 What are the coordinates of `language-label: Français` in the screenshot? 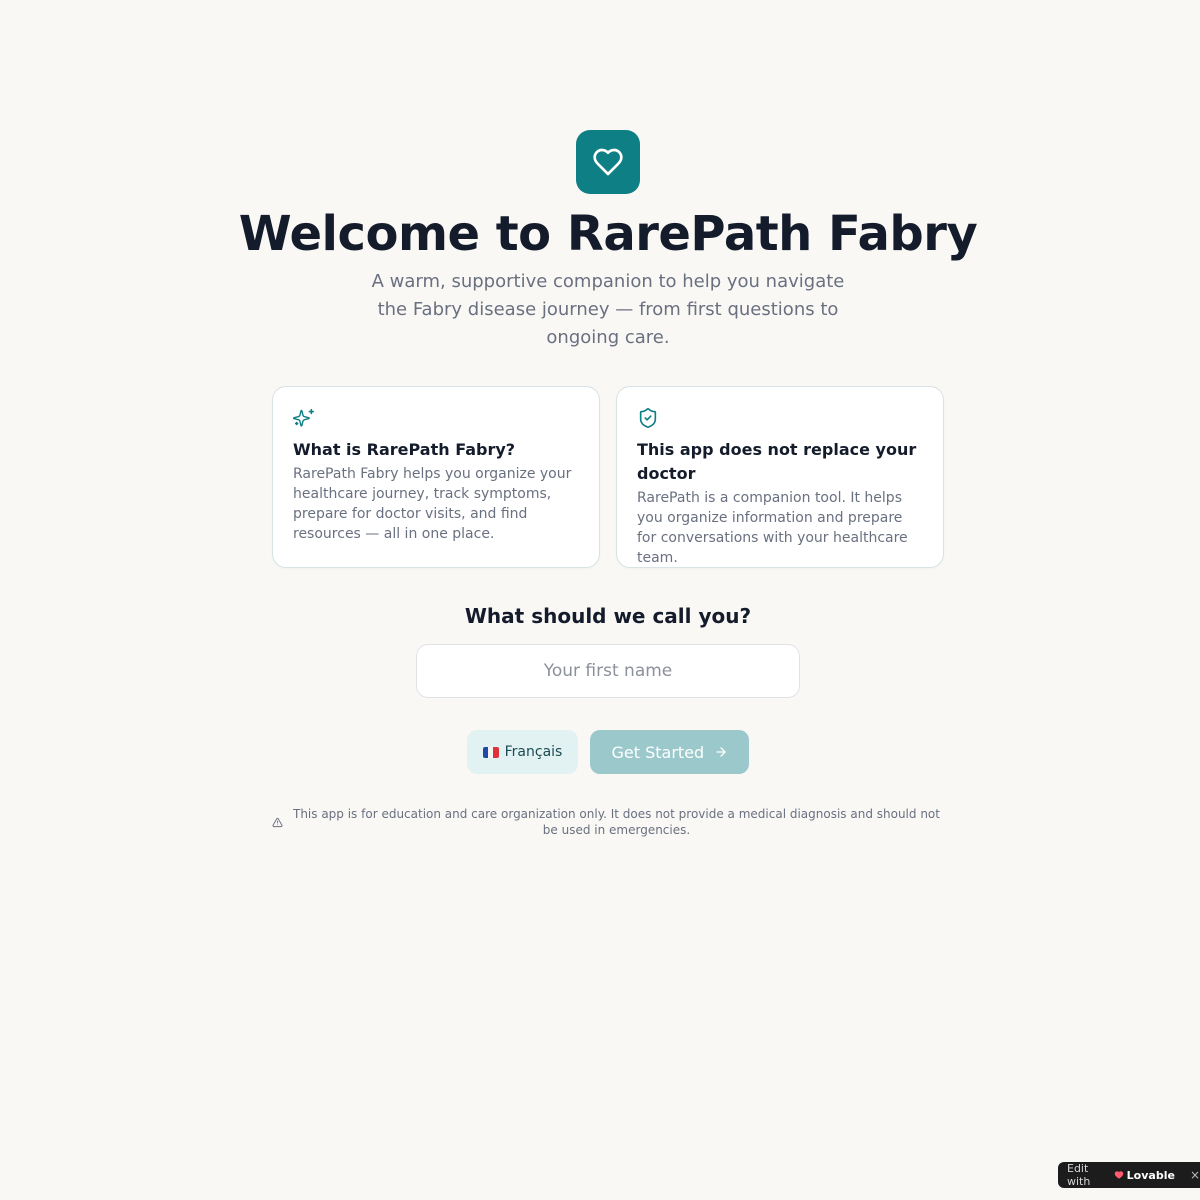 It's located at (533, 752).